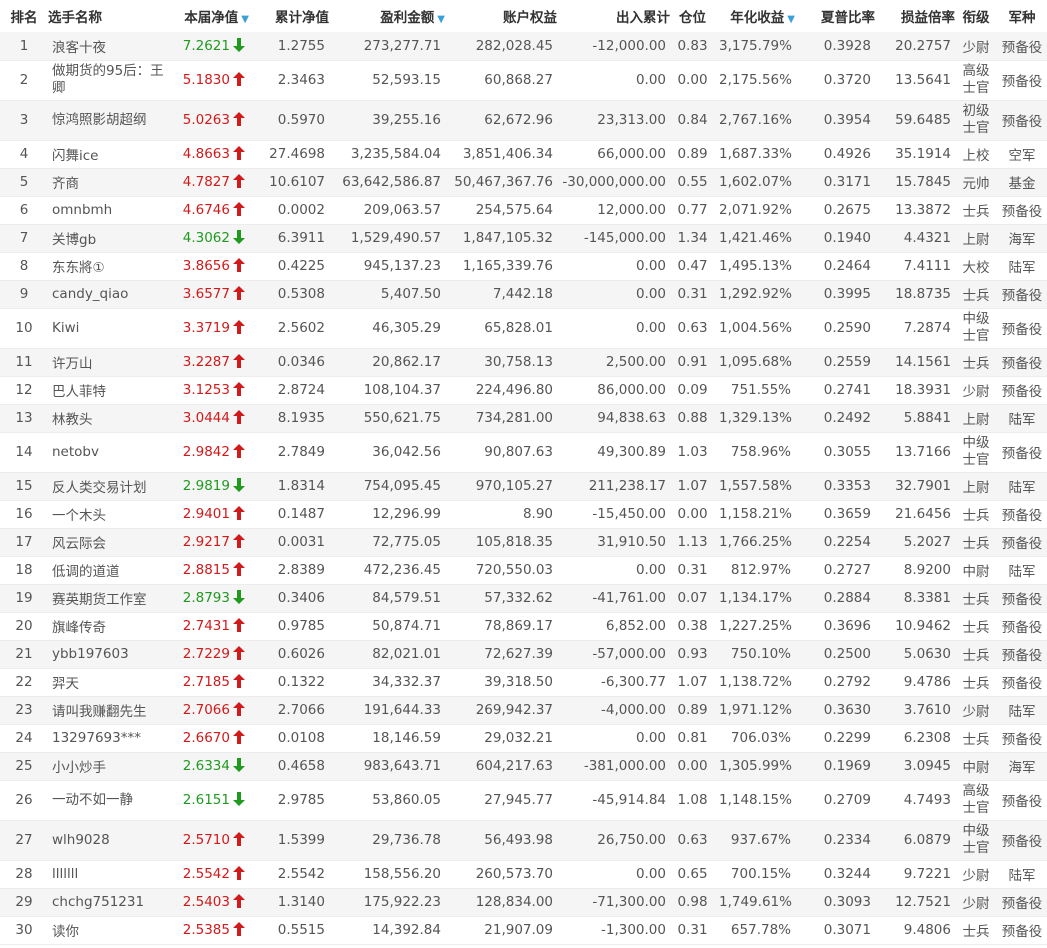  I want to click on header-branch: 军种, so click(1022, 16).